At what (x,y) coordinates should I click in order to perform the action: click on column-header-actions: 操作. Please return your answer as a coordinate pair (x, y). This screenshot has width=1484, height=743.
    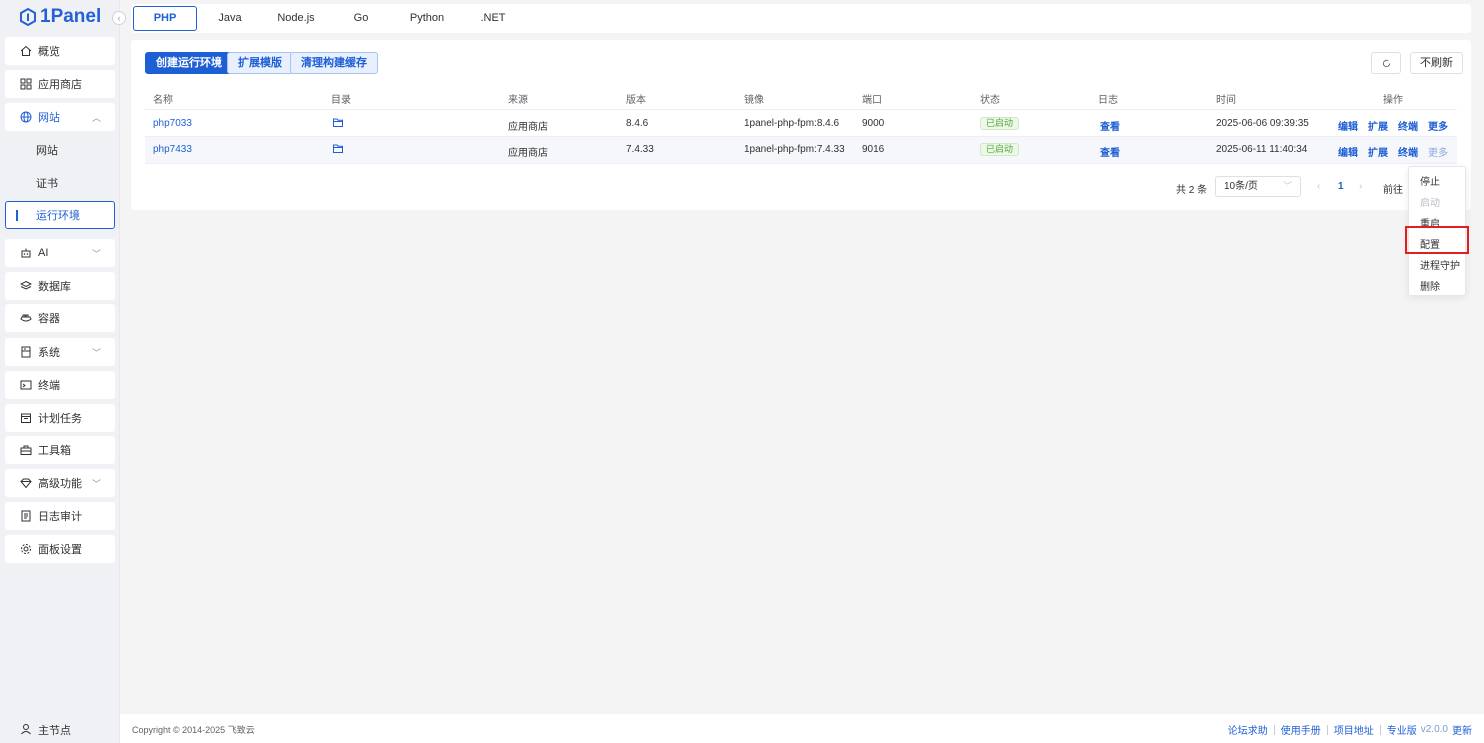
    Looking at the image, I should click on (1393, 100).